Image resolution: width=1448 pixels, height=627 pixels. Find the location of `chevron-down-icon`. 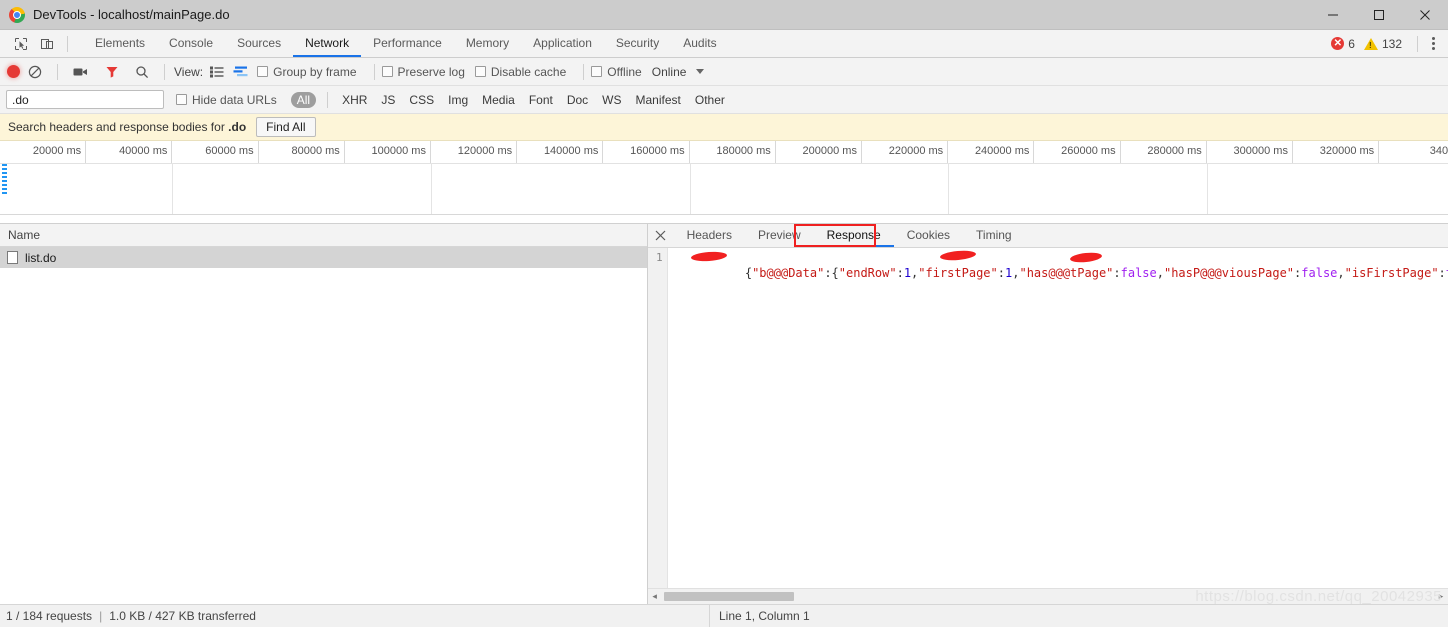

chevron-down-icon is located at coordinates (700, 71).